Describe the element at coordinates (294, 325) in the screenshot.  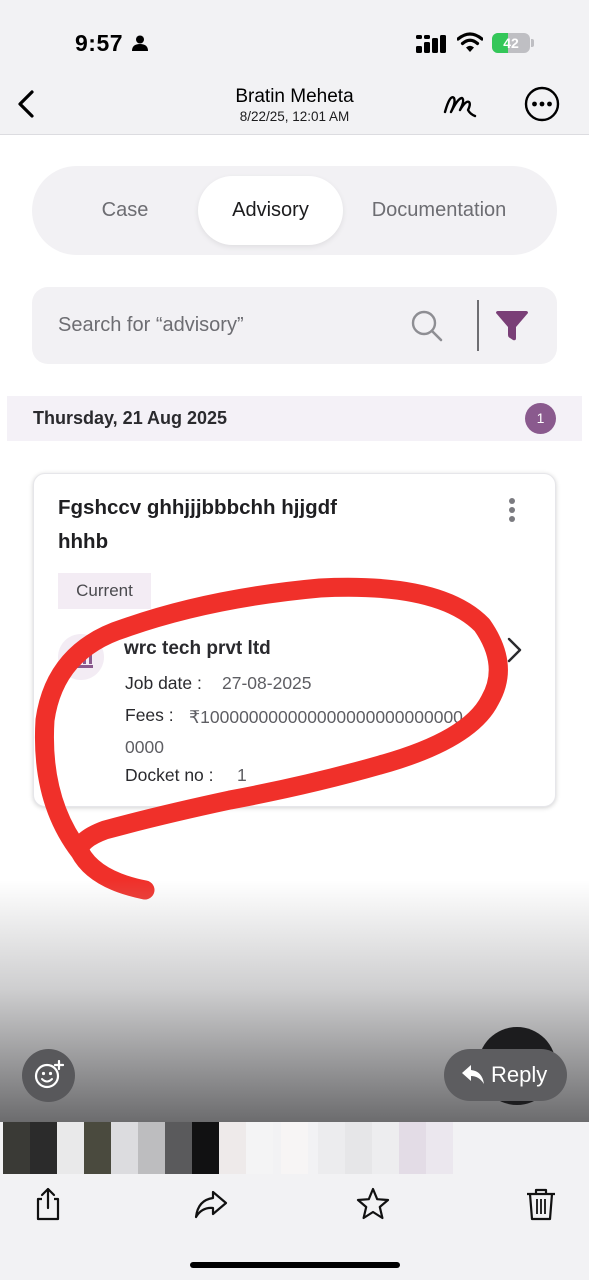
I see `search-bar: Search for “advisory”` at that location.